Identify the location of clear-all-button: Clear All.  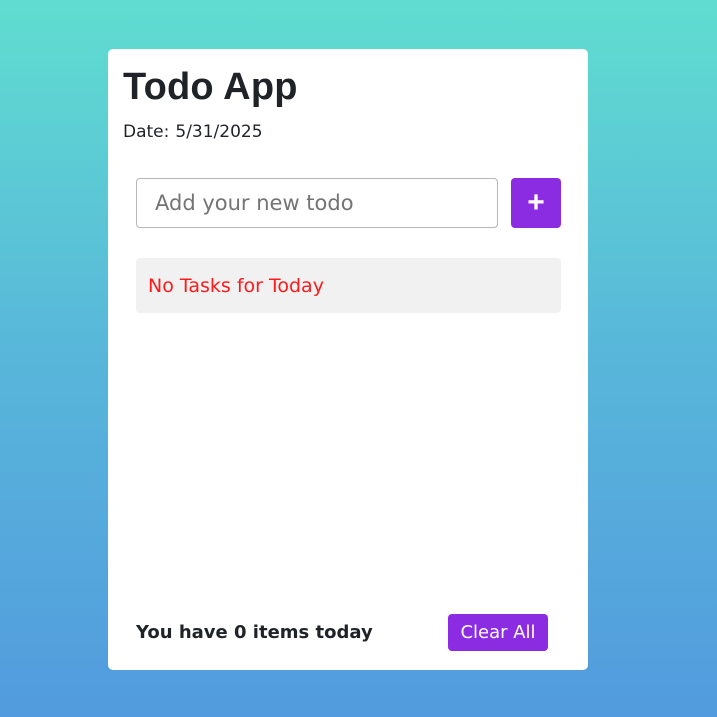
(498, 632).